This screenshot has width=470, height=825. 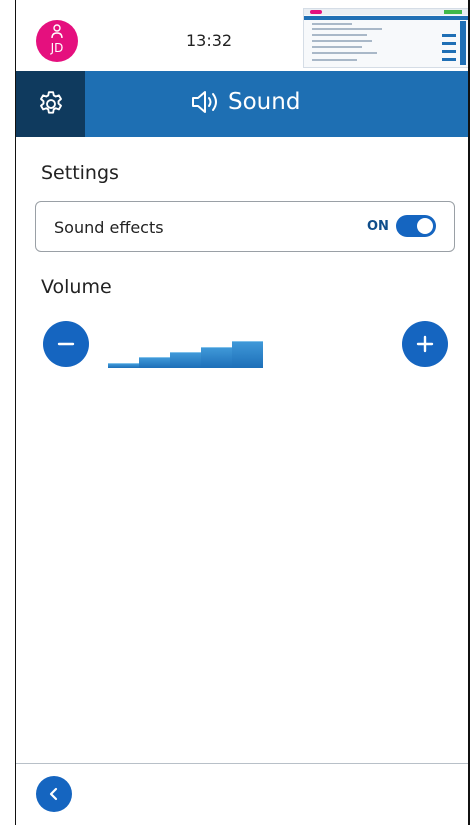 I want to click on chevron-left-icon, so click(x=53, y=794).